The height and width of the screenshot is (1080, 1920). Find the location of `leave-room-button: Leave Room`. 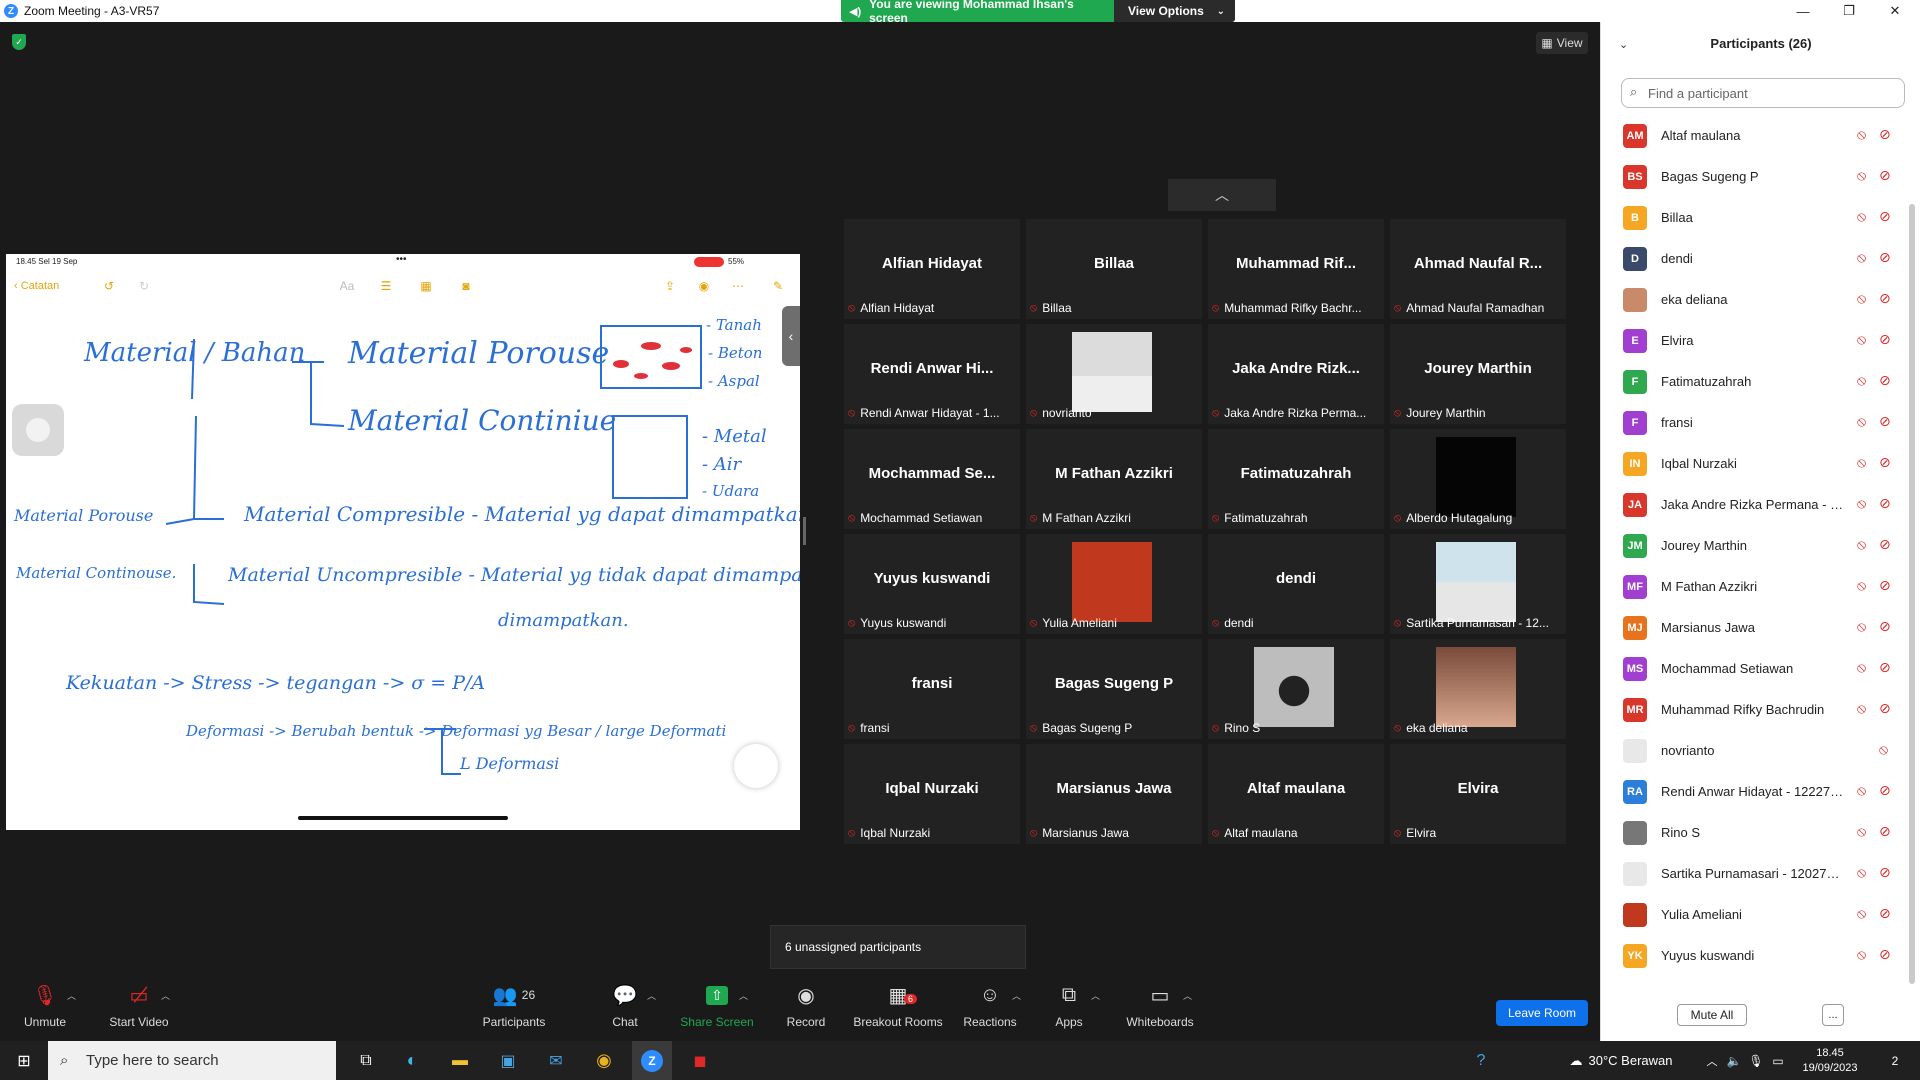

leave-room-button: Leave Room is located at coordinates (1542, 1013).